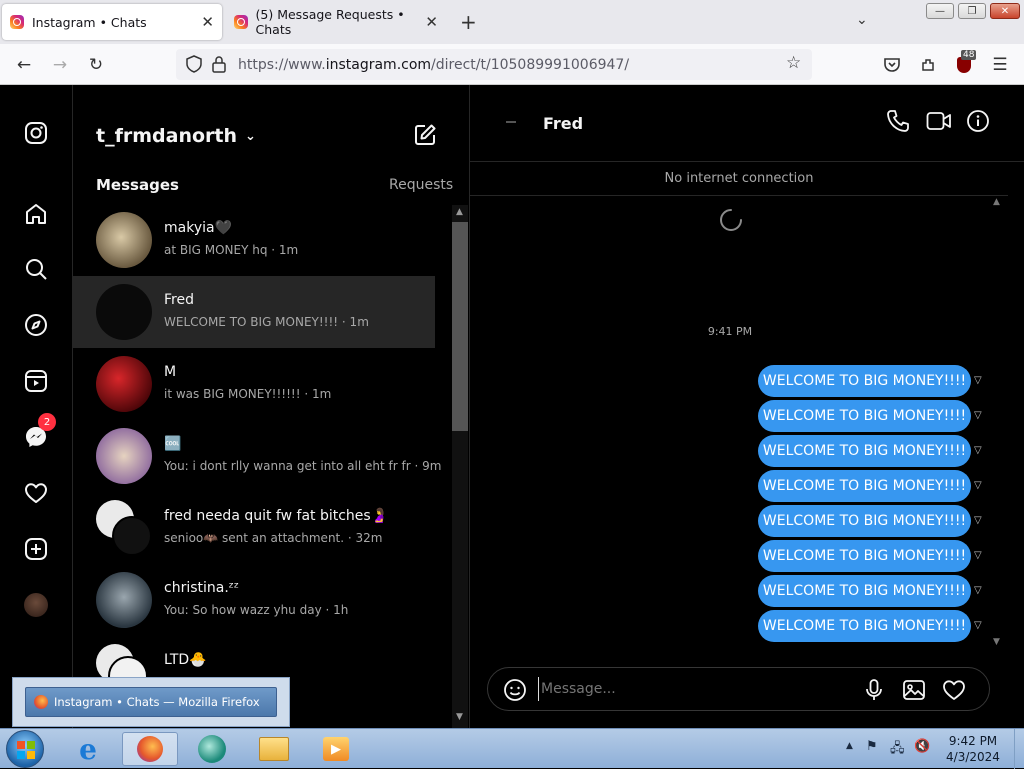 This screenshot has height=769, width=1024. Describe the element at coordinates (274, 749) in the screenshot. I see `file-explorer-icon` at that location.